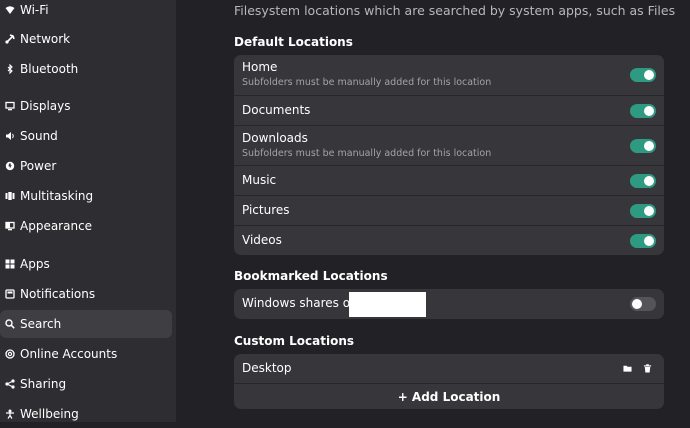 The width and height of the screenshot is (690, 428). I want to click on sidebar-item-label: Online Accounts, so click(69, 354).